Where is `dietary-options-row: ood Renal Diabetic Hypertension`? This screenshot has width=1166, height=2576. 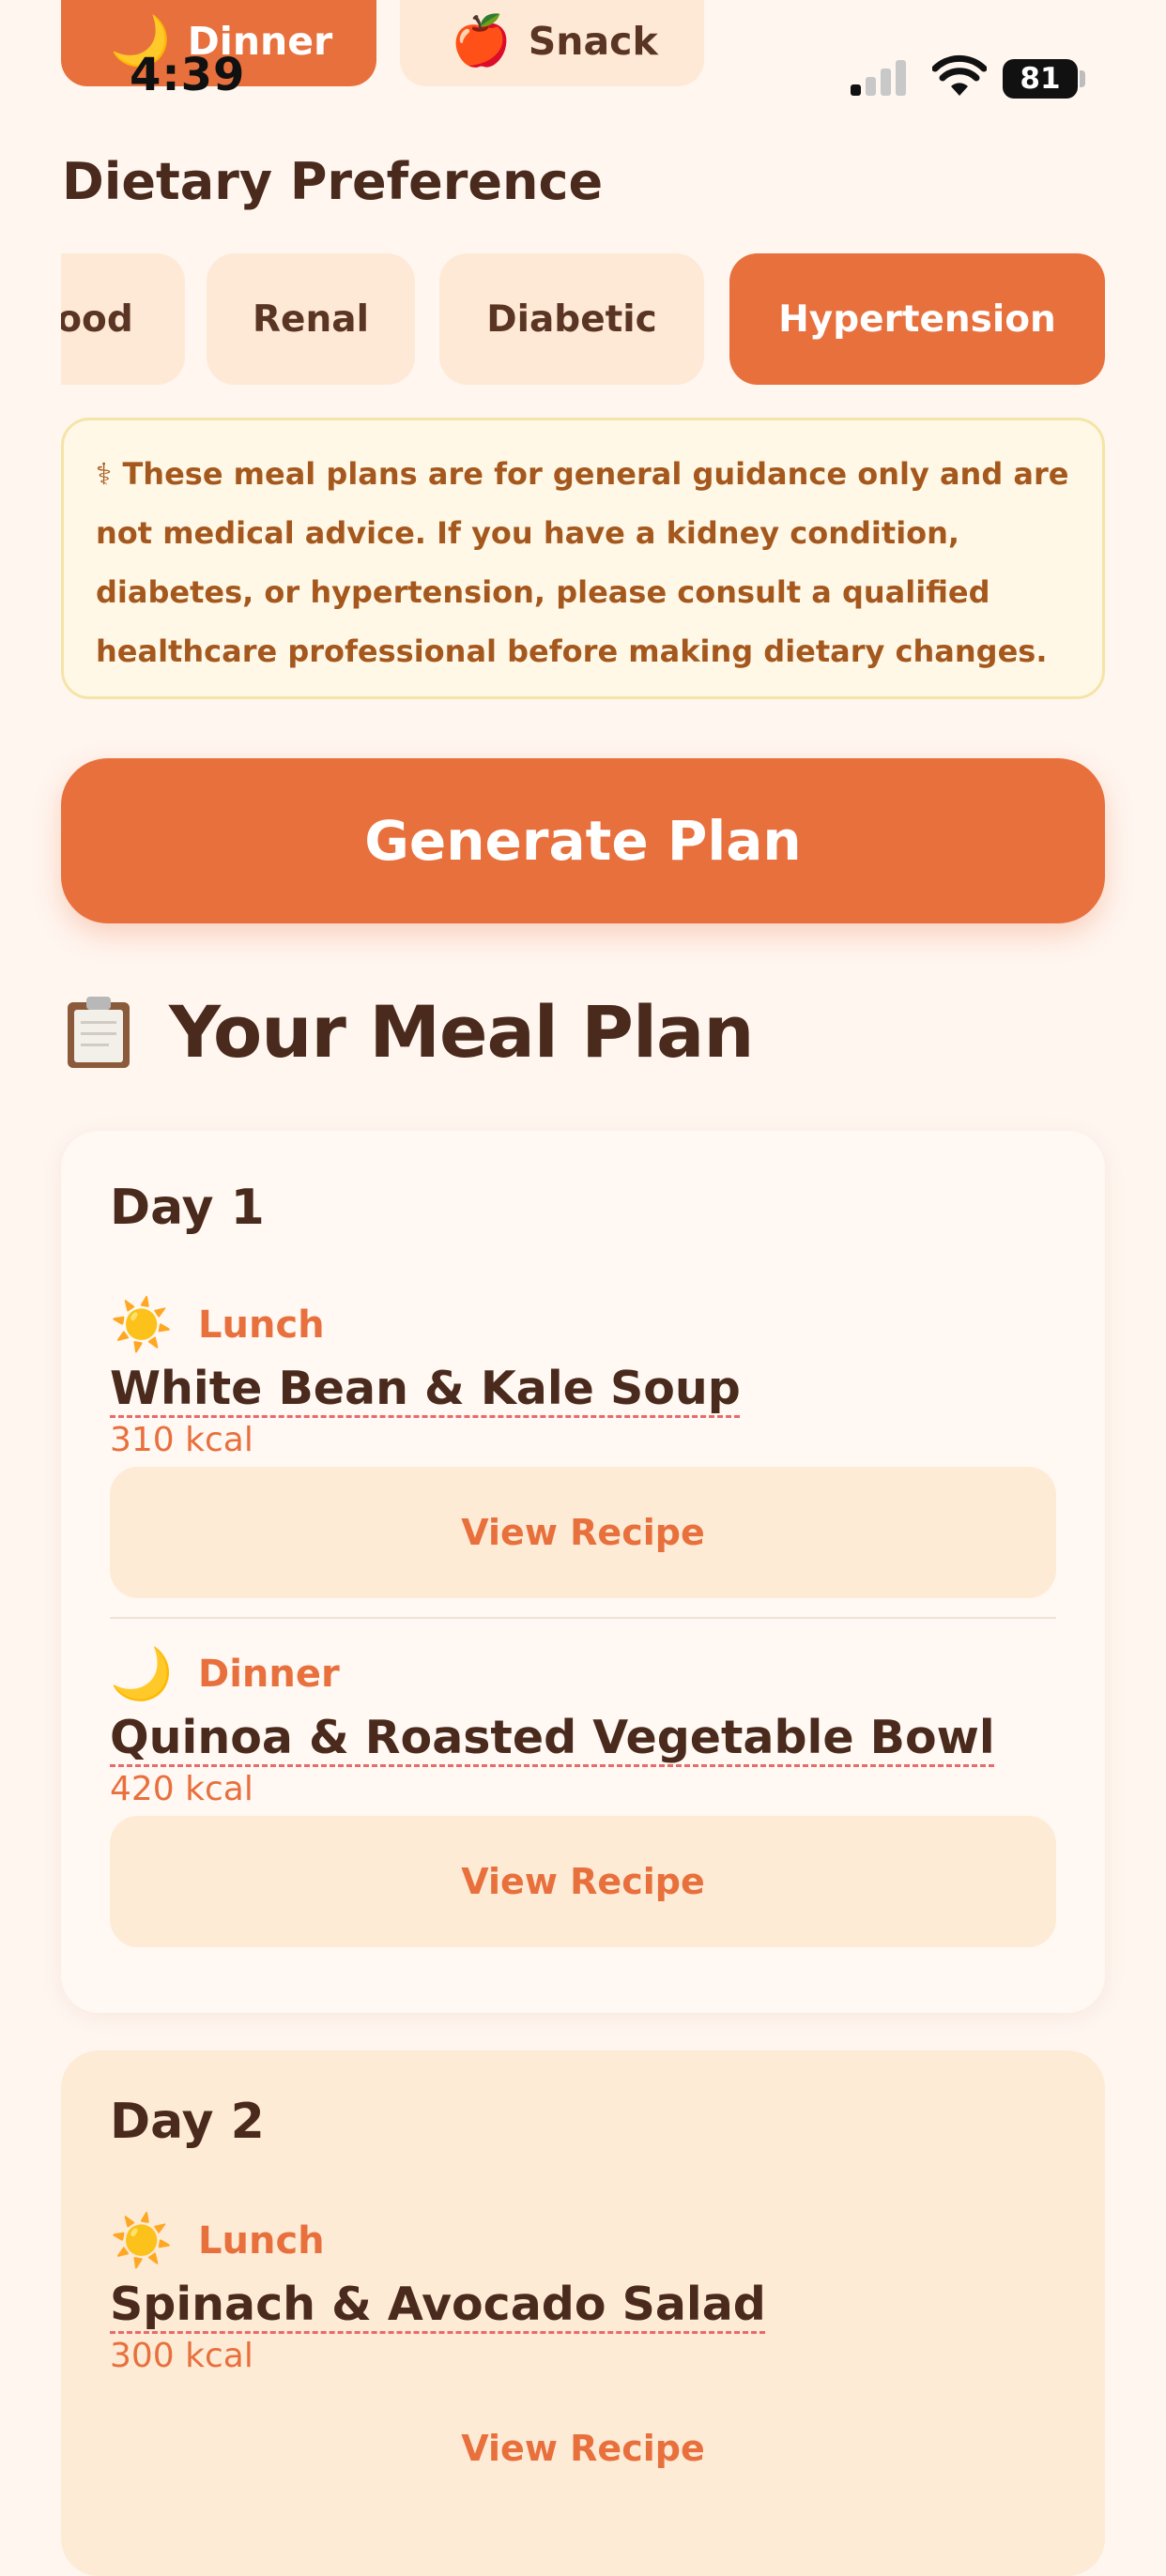 dietary-options-row: ood Renal Diabetic Hypertension is located at coordinates (583, 320).